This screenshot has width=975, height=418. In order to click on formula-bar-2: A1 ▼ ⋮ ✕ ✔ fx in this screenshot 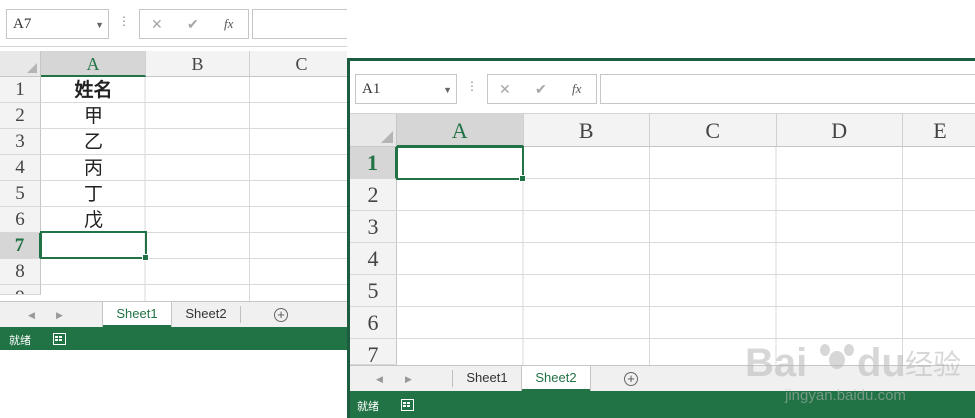, I will do `click(662, 87)`.